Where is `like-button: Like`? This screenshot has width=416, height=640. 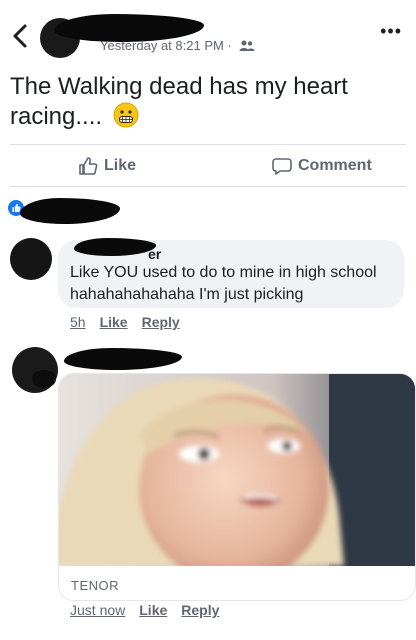 like-button: Like is located at coordinates (107, 166).